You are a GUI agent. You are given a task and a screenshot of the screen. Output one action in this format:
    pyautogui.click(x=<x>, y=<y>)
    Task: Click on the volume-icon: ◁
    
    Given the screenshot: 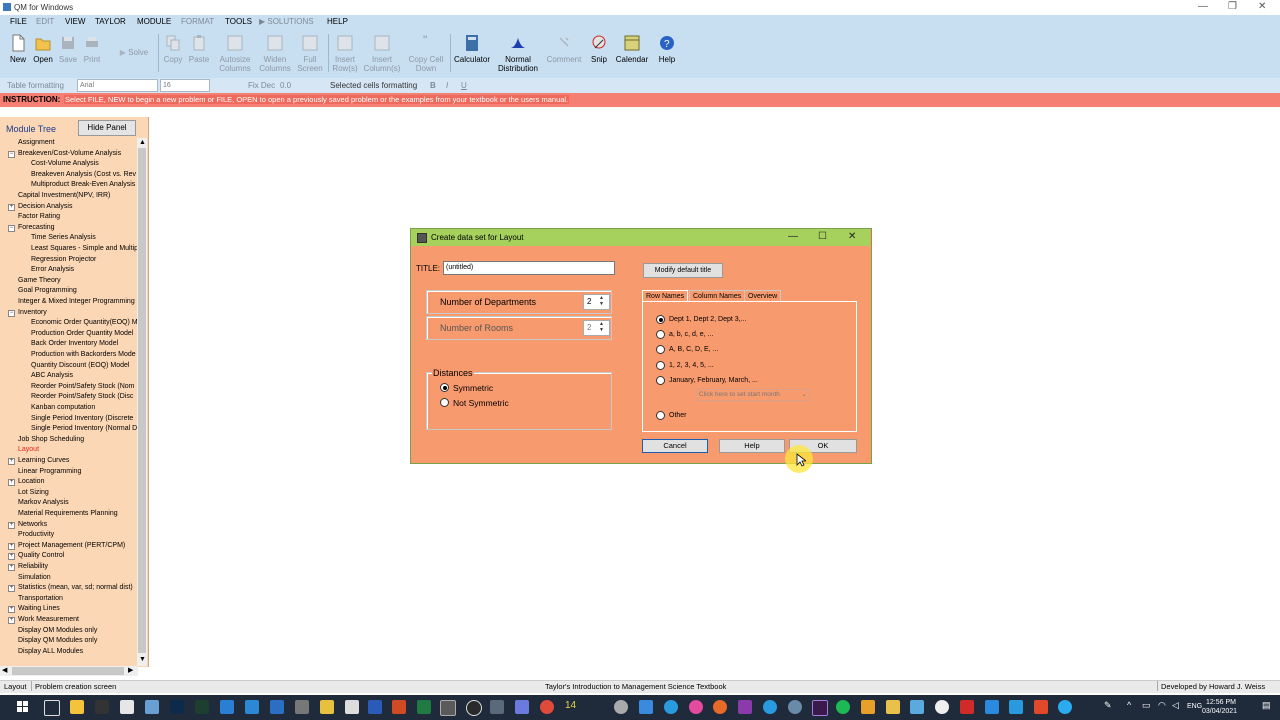 What is the action you would take?
    pyautogui.click(x=1175, y=705)
    